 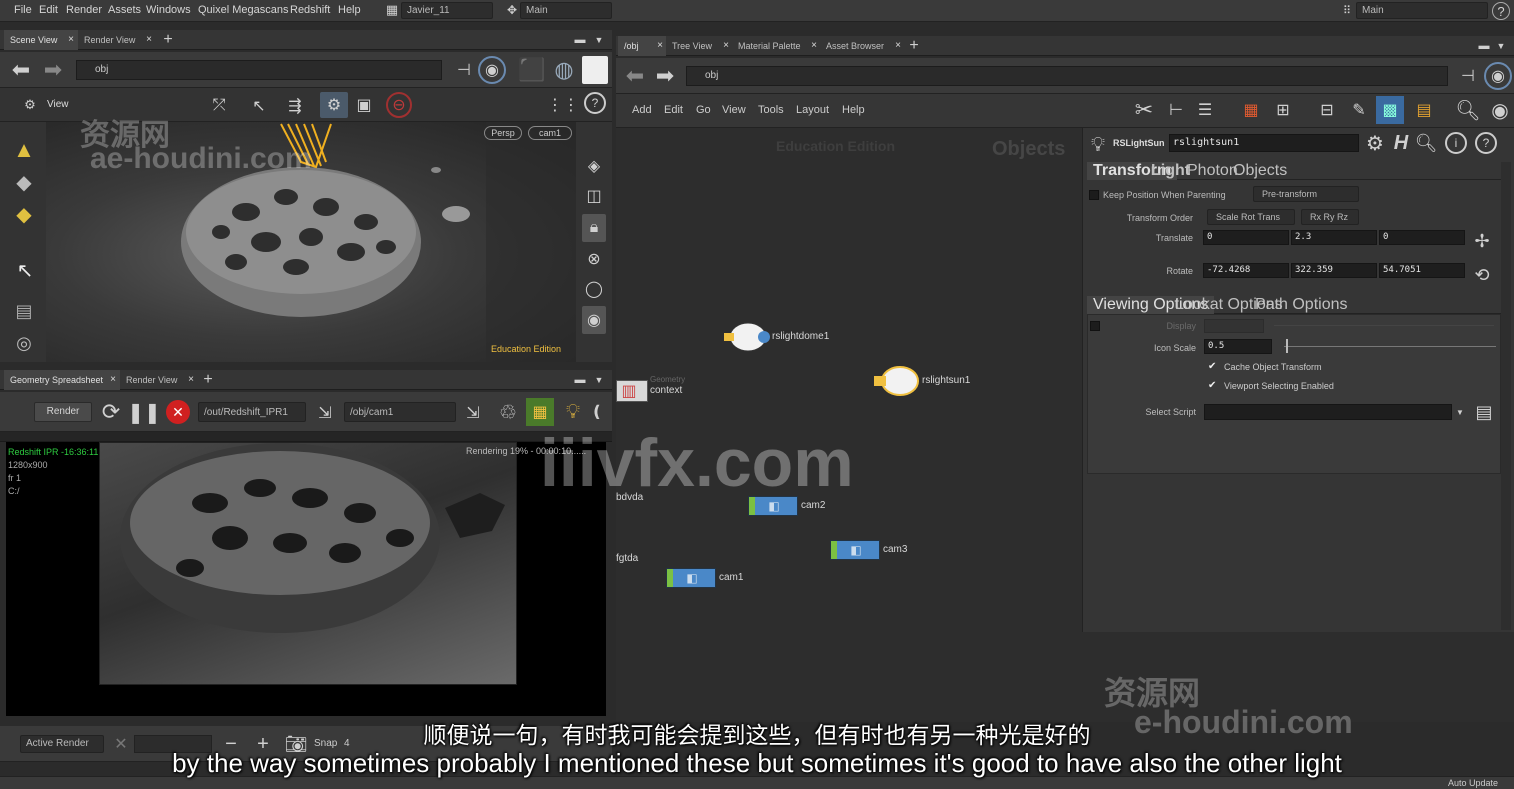 I want to click on translate-z-field: 0, so click(x=1422, y=237).